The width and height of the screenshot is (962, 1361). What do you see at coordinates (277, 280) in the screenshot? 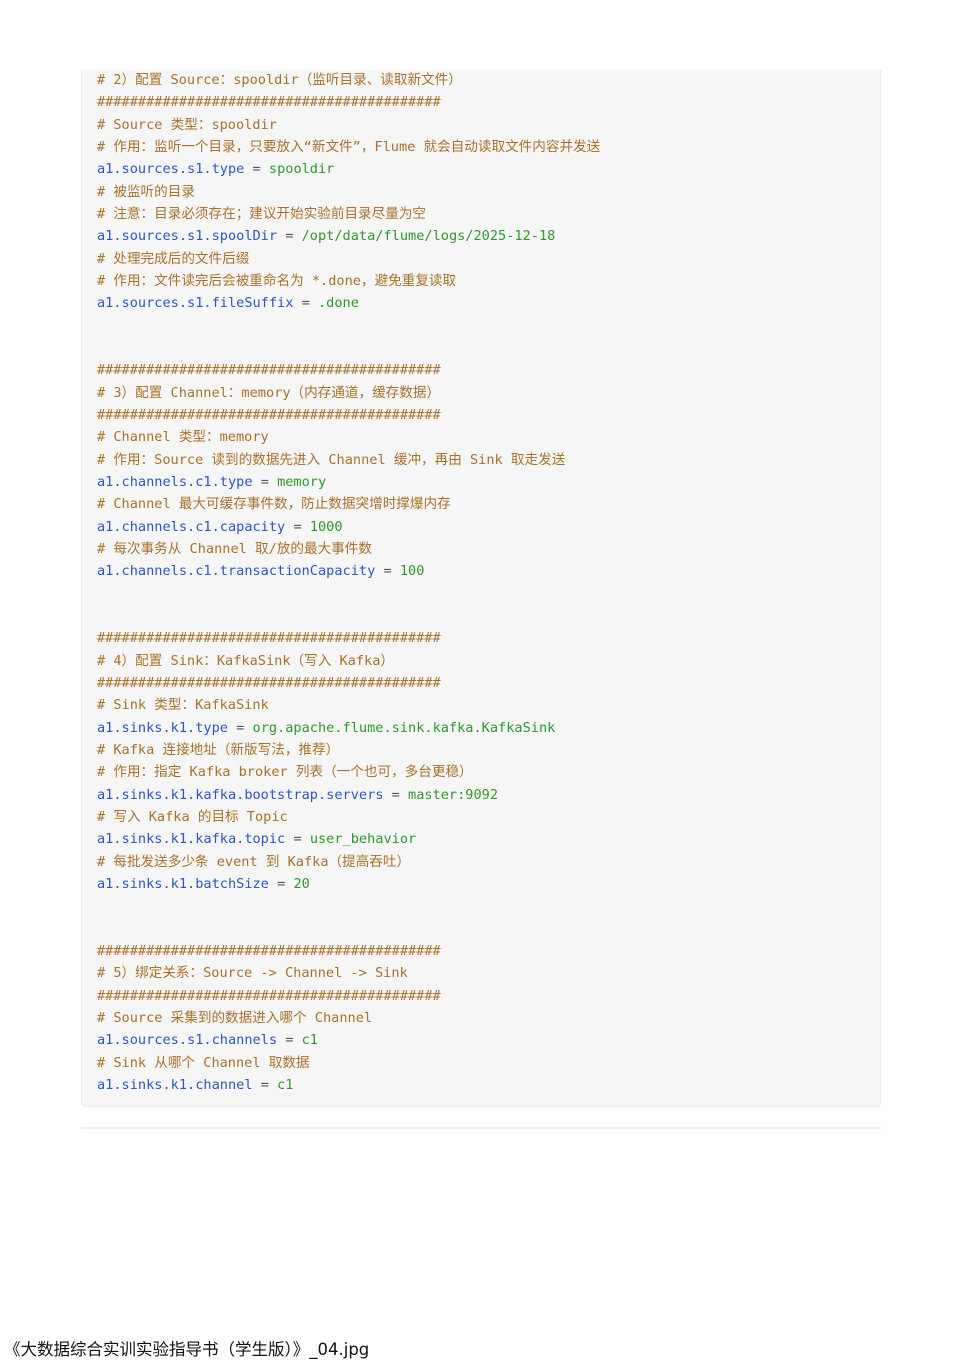
I see `comment-text: # 作用：文件读完后会被重命名为 *.done，避免重复读取` at bounding box center [277, 280].